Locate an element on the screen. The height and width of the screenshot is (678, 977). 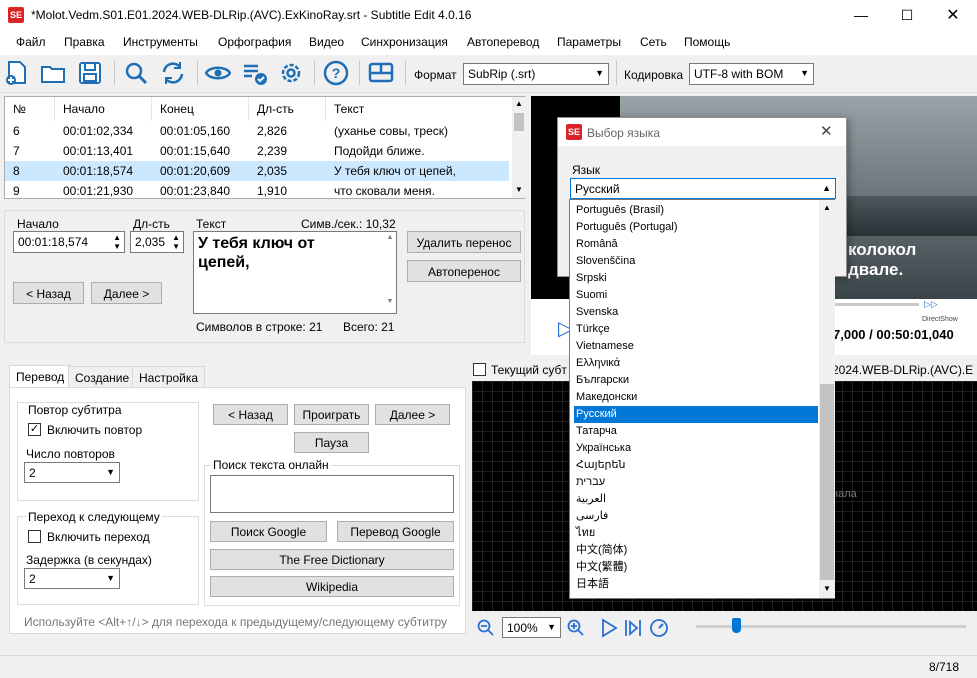
speed-icon is located at coordinates (659, 628).